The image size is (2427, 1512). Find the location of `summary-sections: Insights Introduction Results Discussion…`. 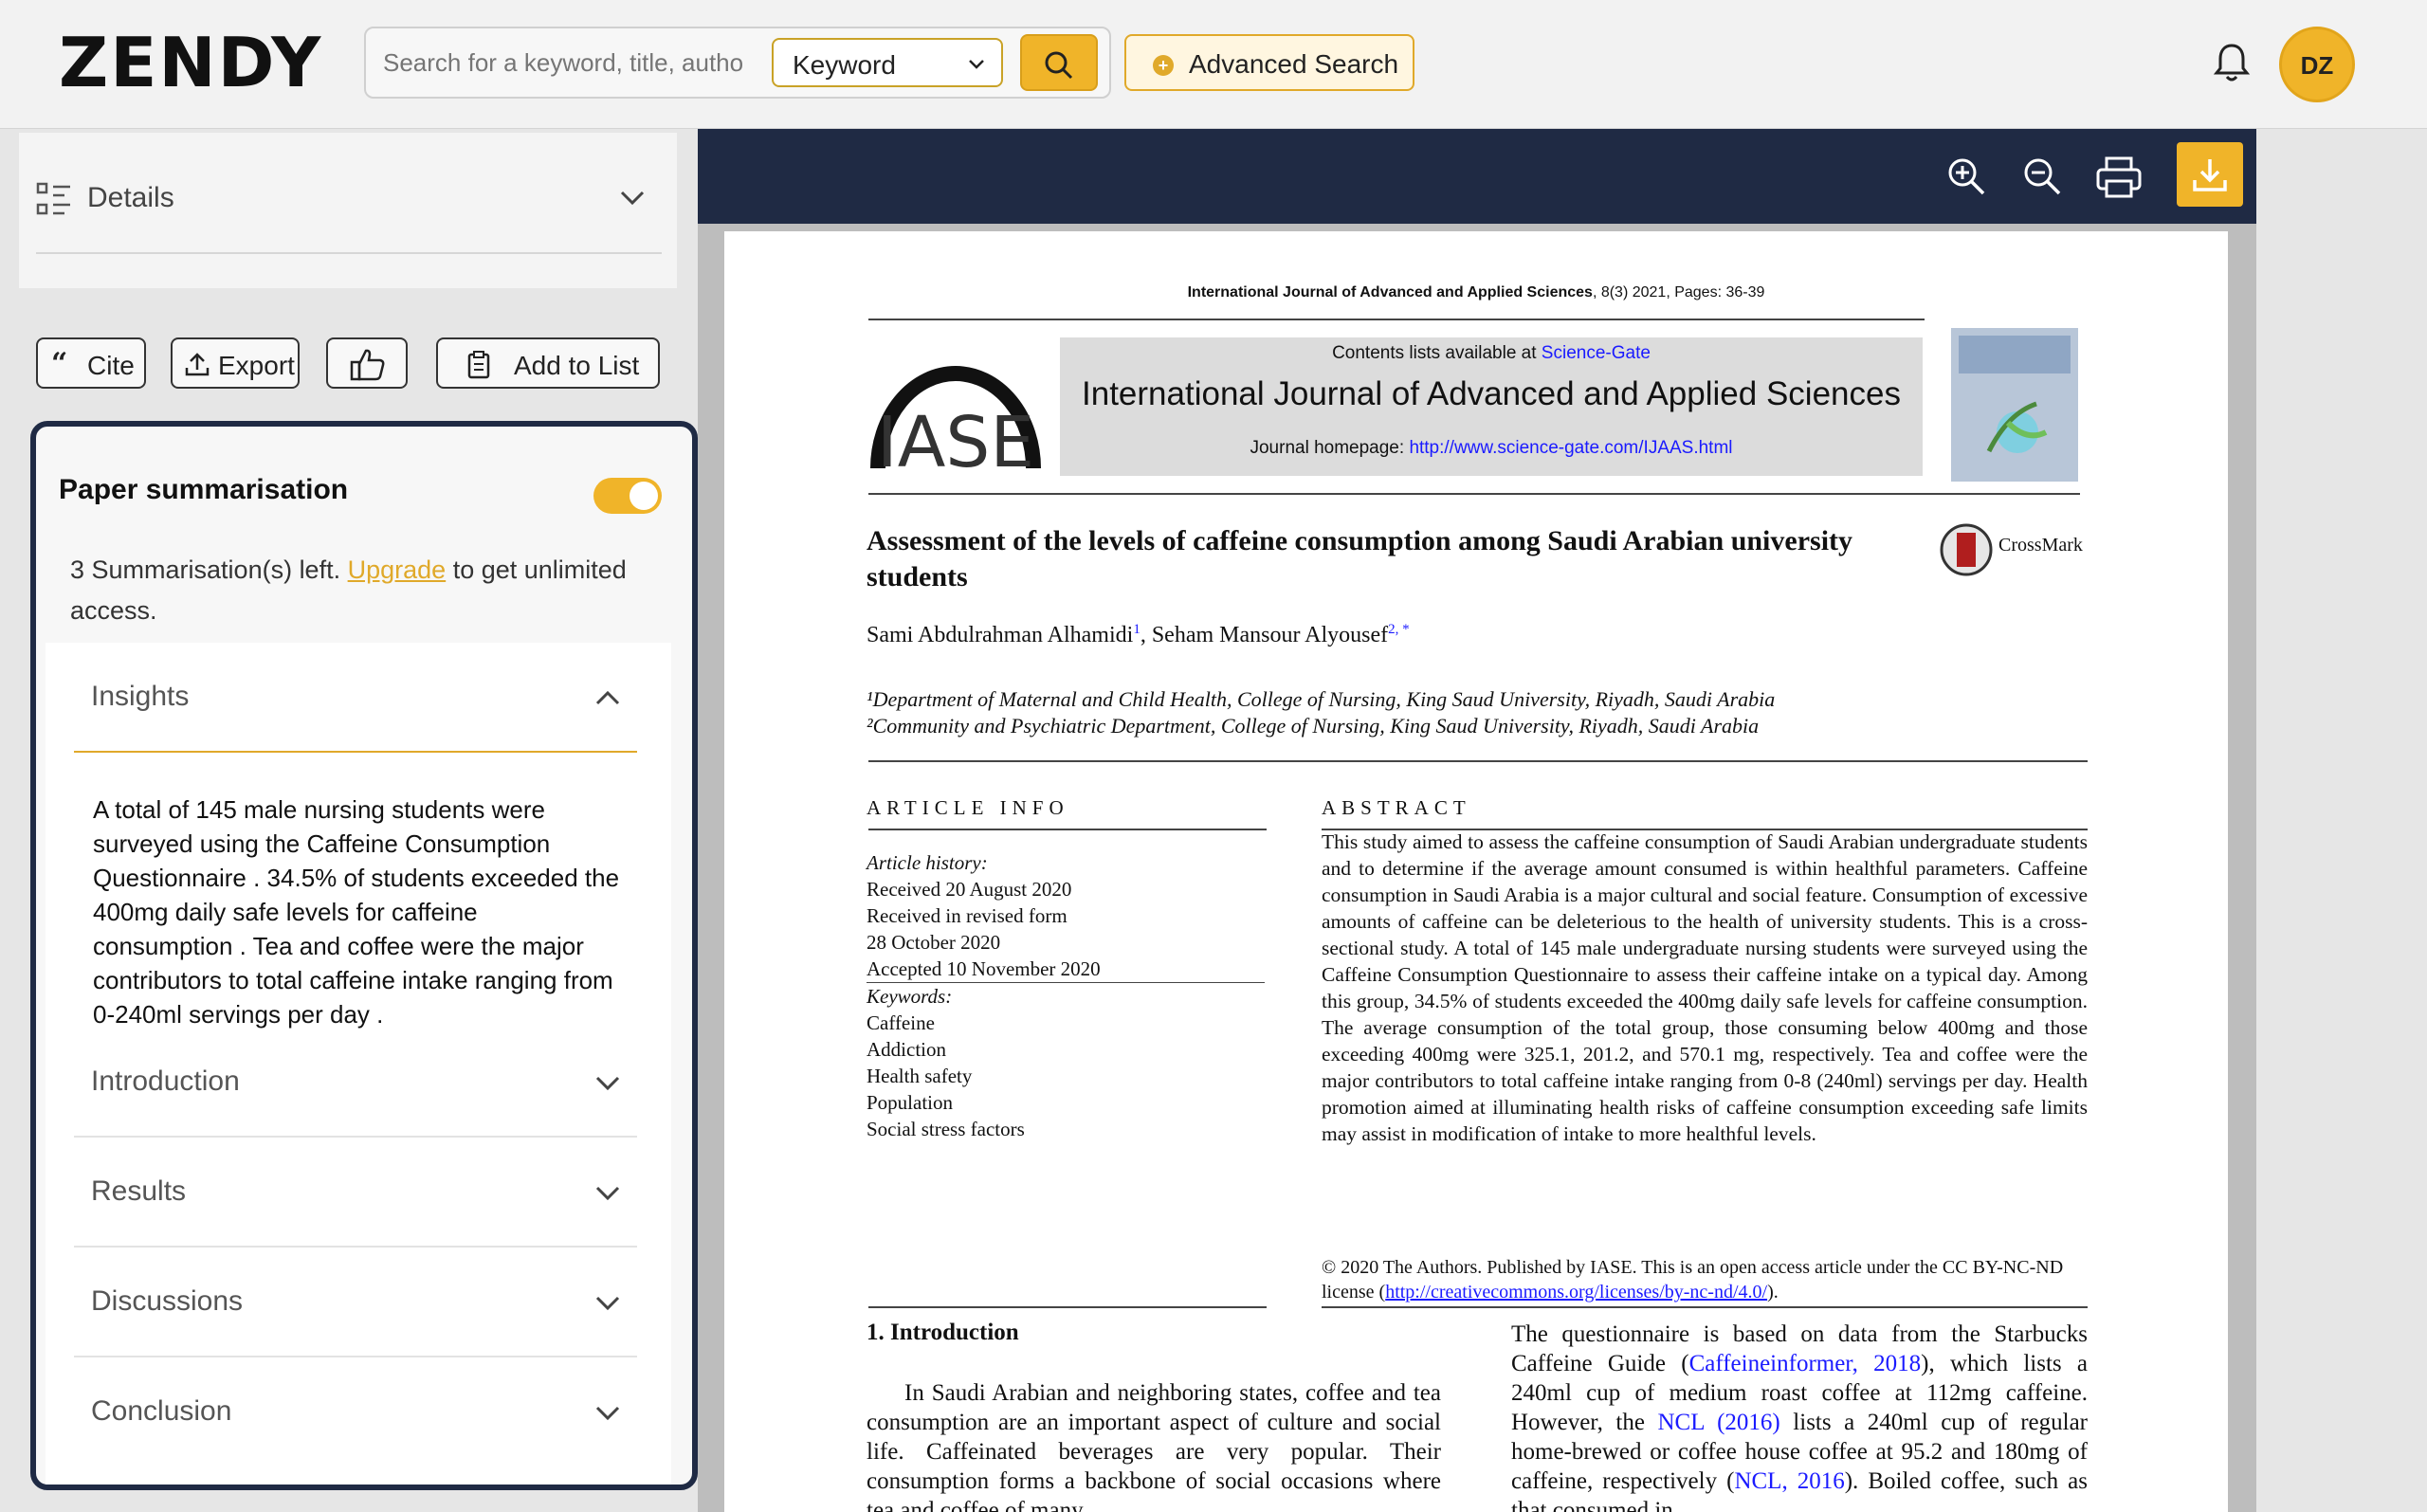

summary-sections: Insights Introduction Results Discussion… is located at coordinates (358, 1064).